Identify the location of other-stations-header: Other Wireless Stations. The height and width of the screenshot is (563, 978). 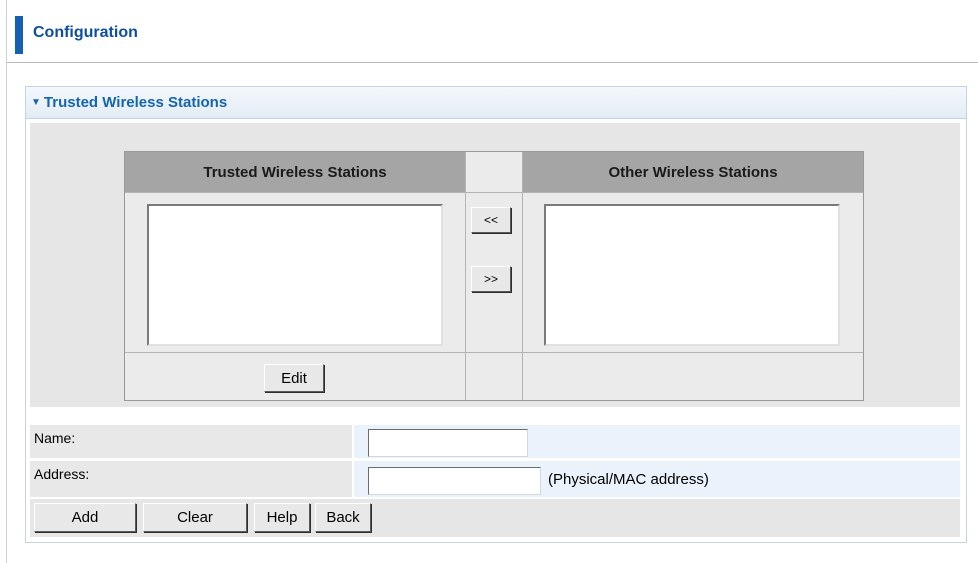
(693, 172).